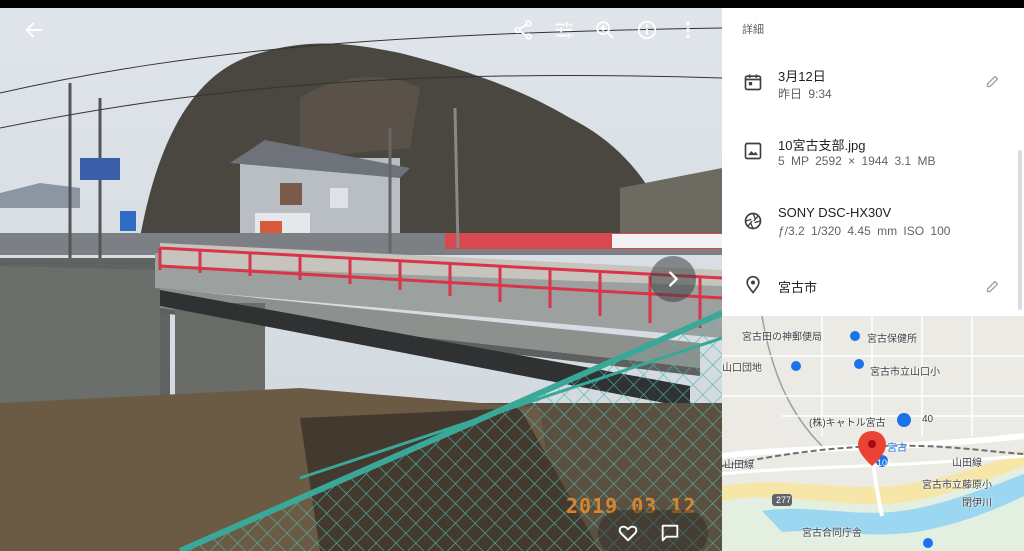 This screenshot has height=551, width=1024. I want to click on map-label: (株)キャトル宮古, so click(847, 423).